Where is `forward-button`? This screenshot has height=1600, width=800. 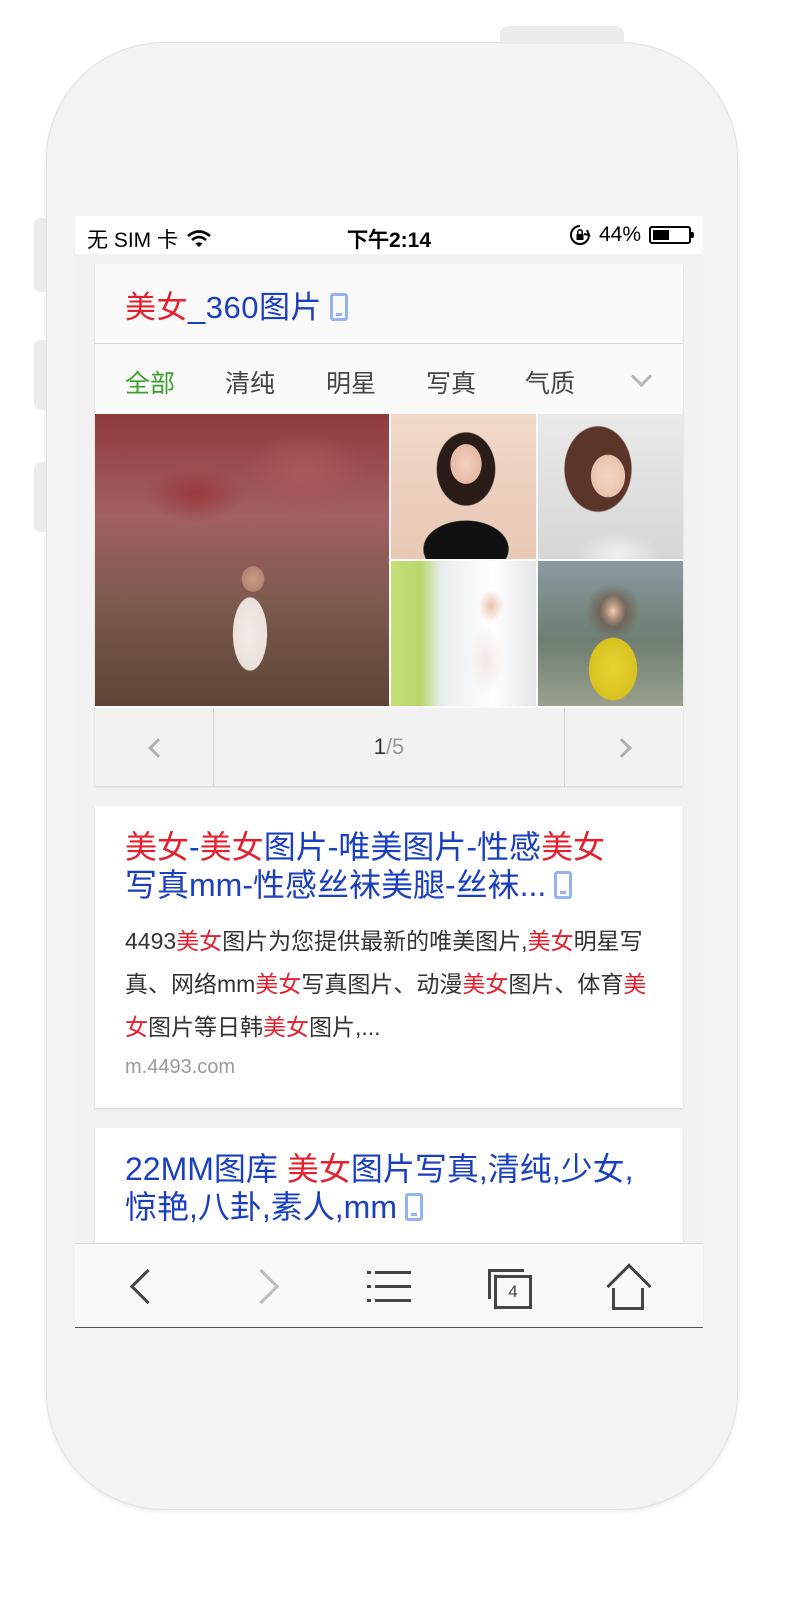
forward-button is located at coordinates (267, 1286).